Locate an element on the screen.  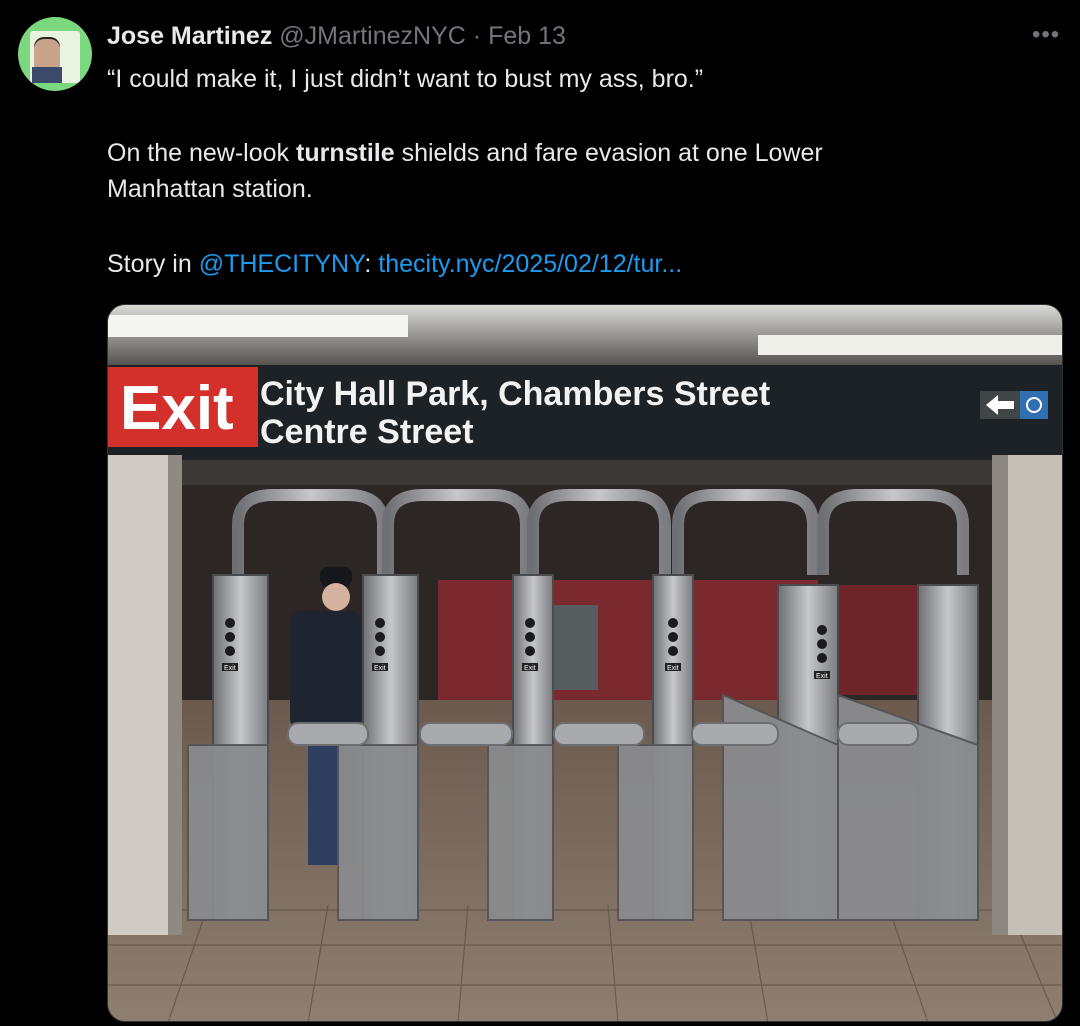
para-text: On the new-look is located at coordinates (201, 153).